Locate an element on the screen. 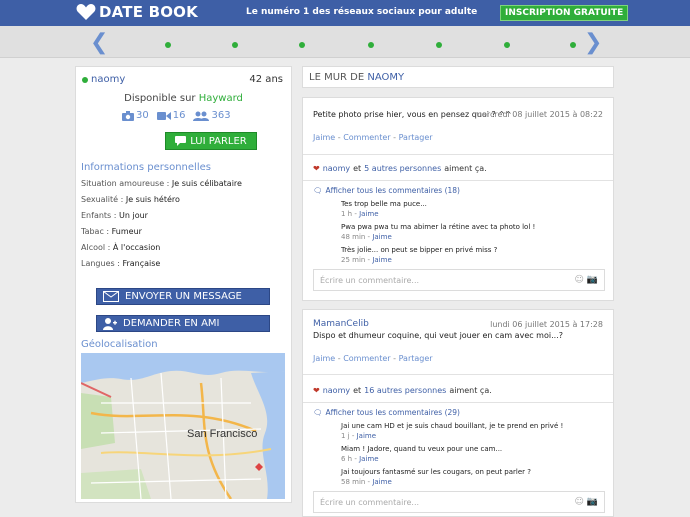 The width and height of the screenshot is (690, 517). friends-count: 363 is located at coordinates (221, 115).